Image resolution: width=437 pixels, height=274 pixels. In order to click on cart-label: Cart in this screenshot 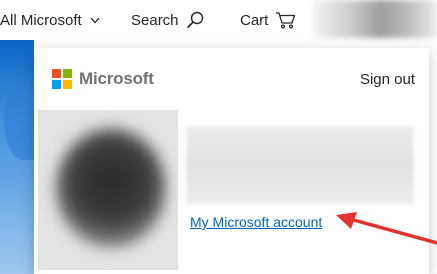, I will do `click(254, 20)`.